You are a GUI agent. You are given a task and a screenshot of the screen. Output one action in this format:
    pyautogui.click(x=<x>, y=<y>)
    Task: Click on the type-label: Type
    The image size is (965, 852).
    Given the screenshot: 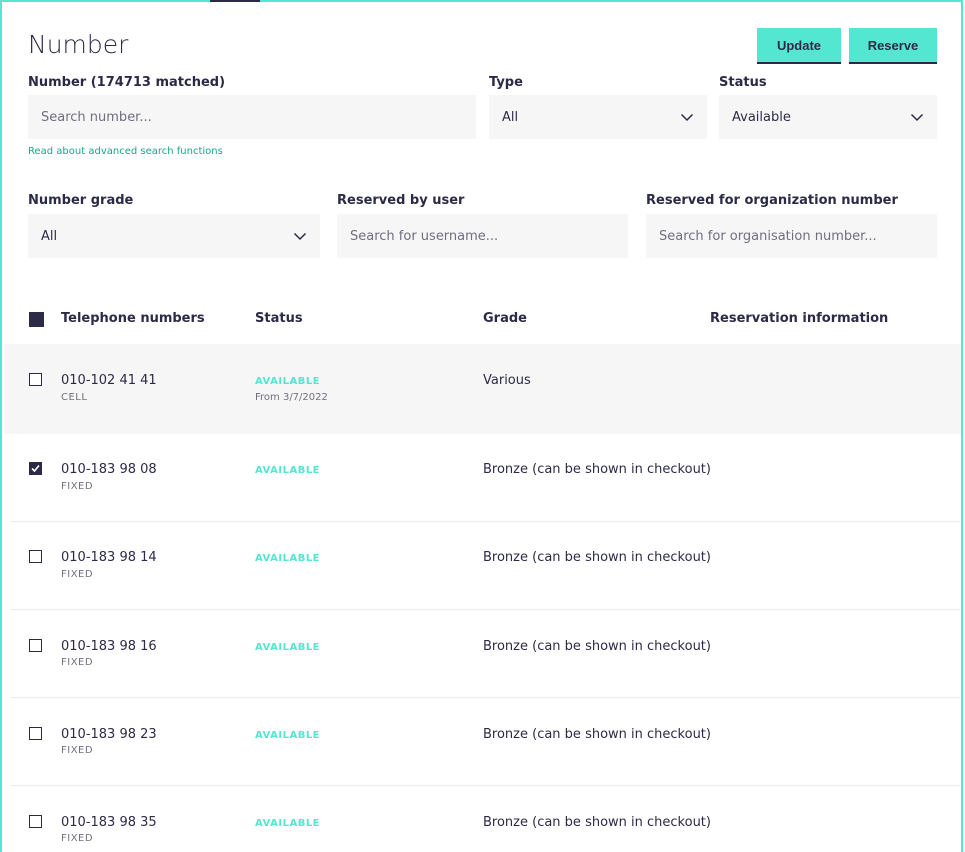 What is the action you would take?
    pyautogui.click(x=506, y=82)
    